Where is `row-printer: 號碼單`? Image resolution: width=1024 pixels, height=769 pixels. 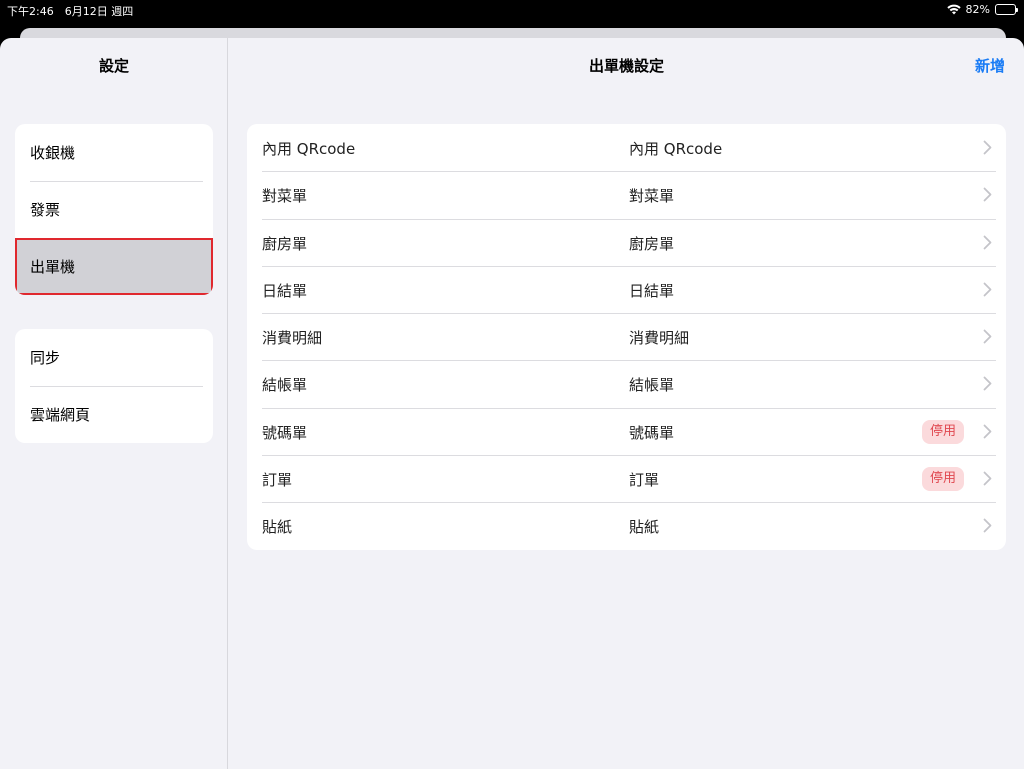
row-printer: 號碼單 is located at coordinates (652, 432).